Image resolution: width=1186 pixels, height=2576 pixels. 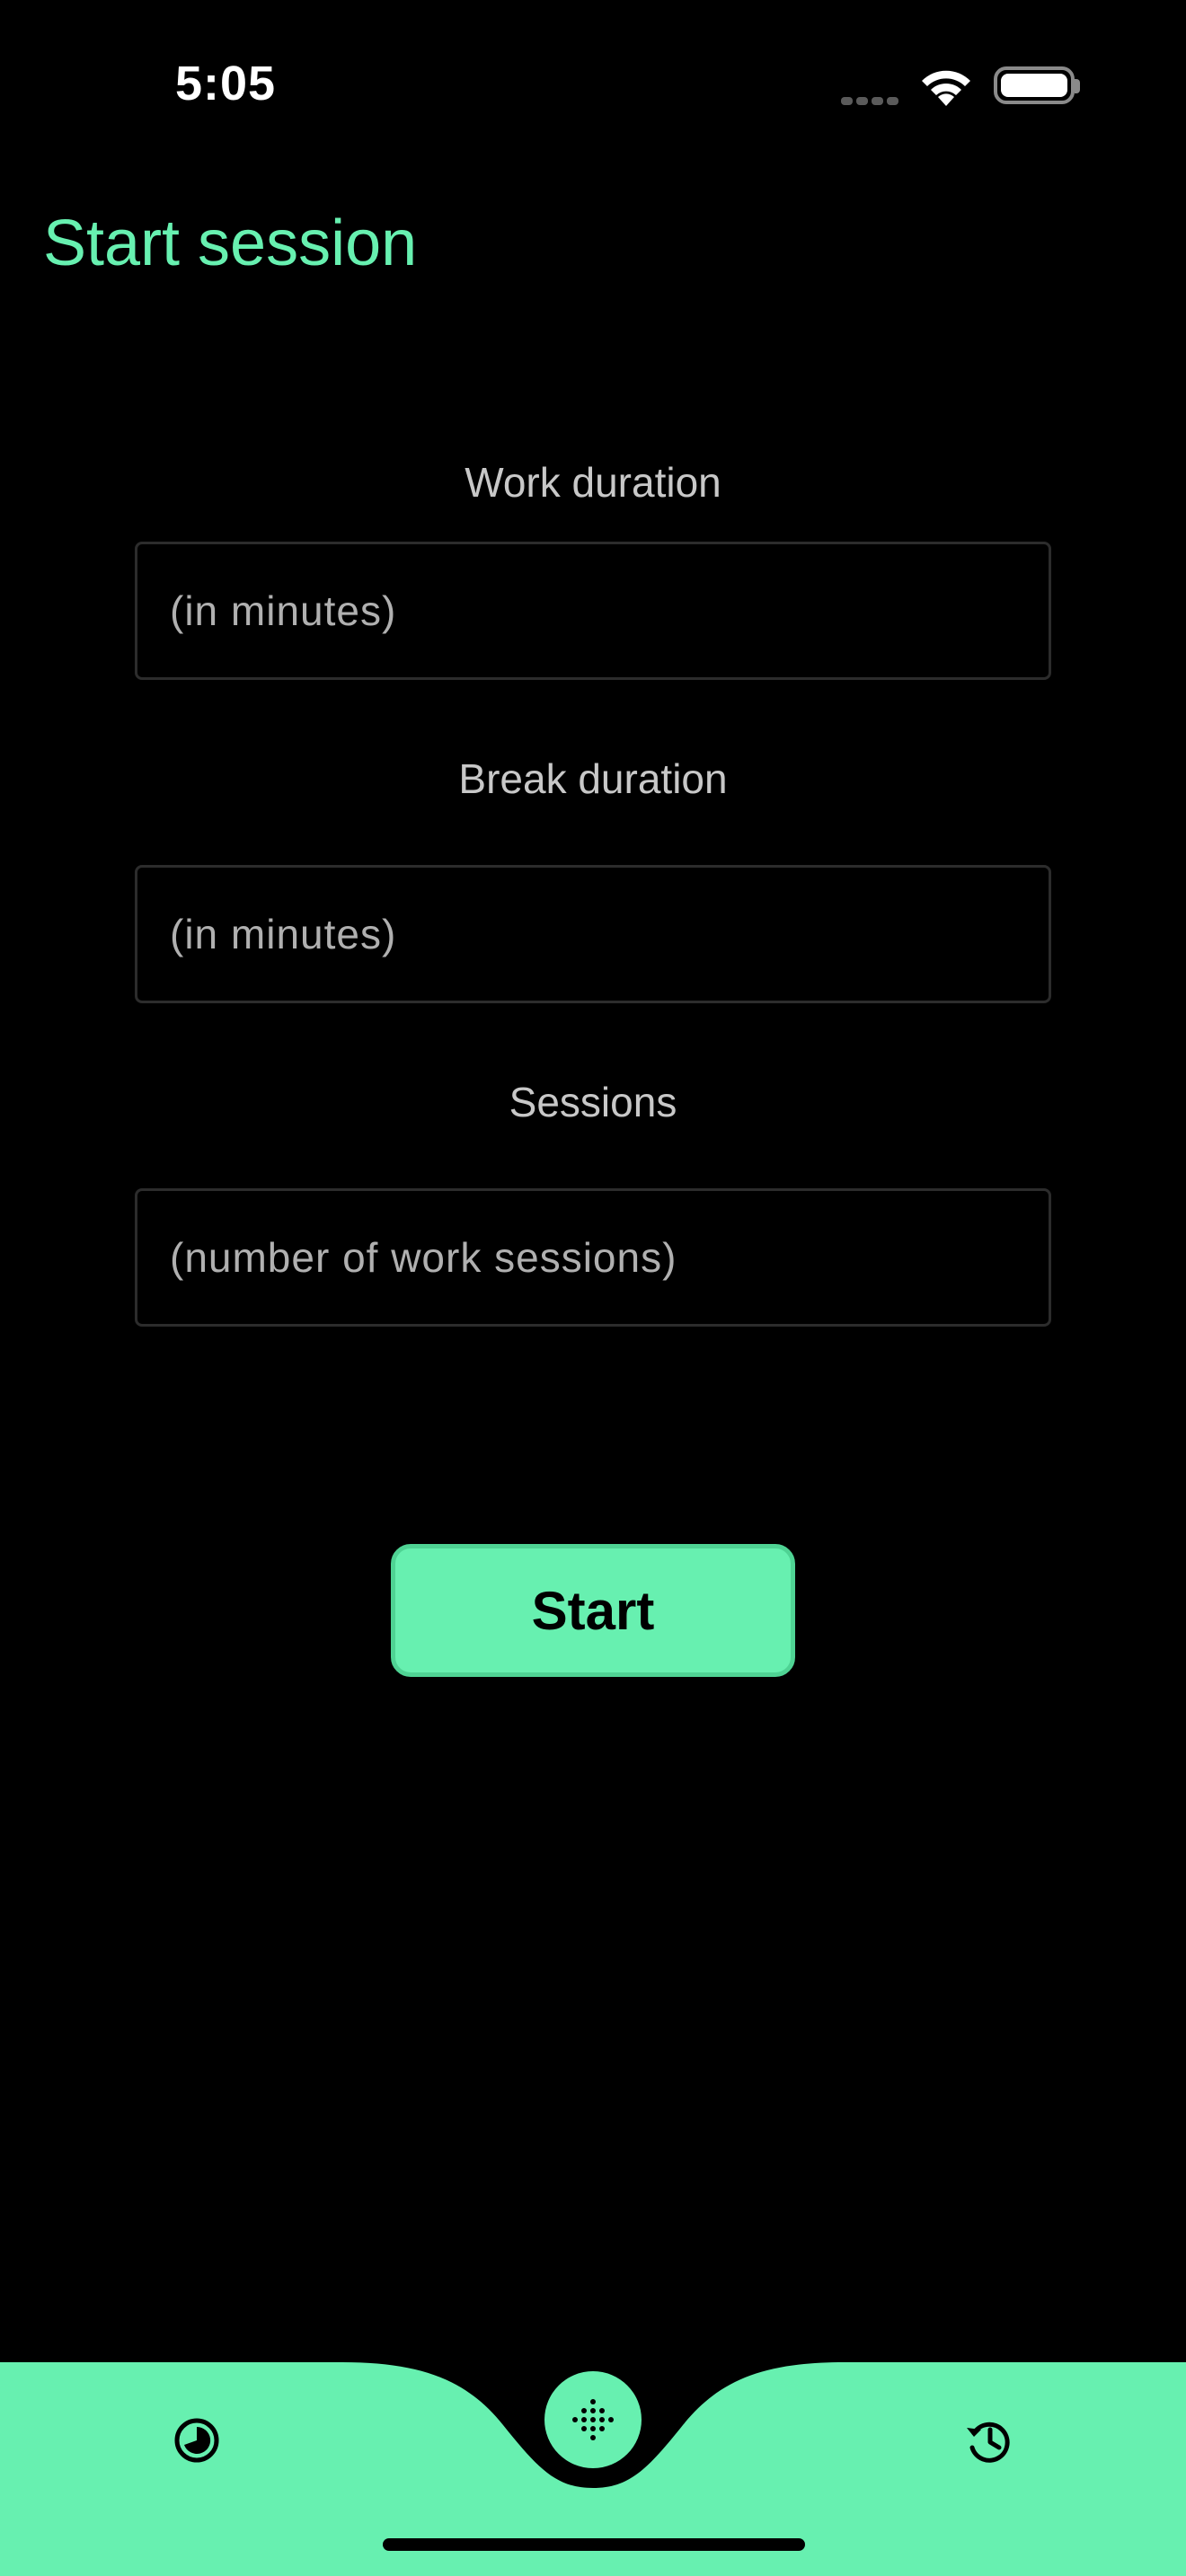 I want to click on page-title: Start session, so click(x=230, y=243).